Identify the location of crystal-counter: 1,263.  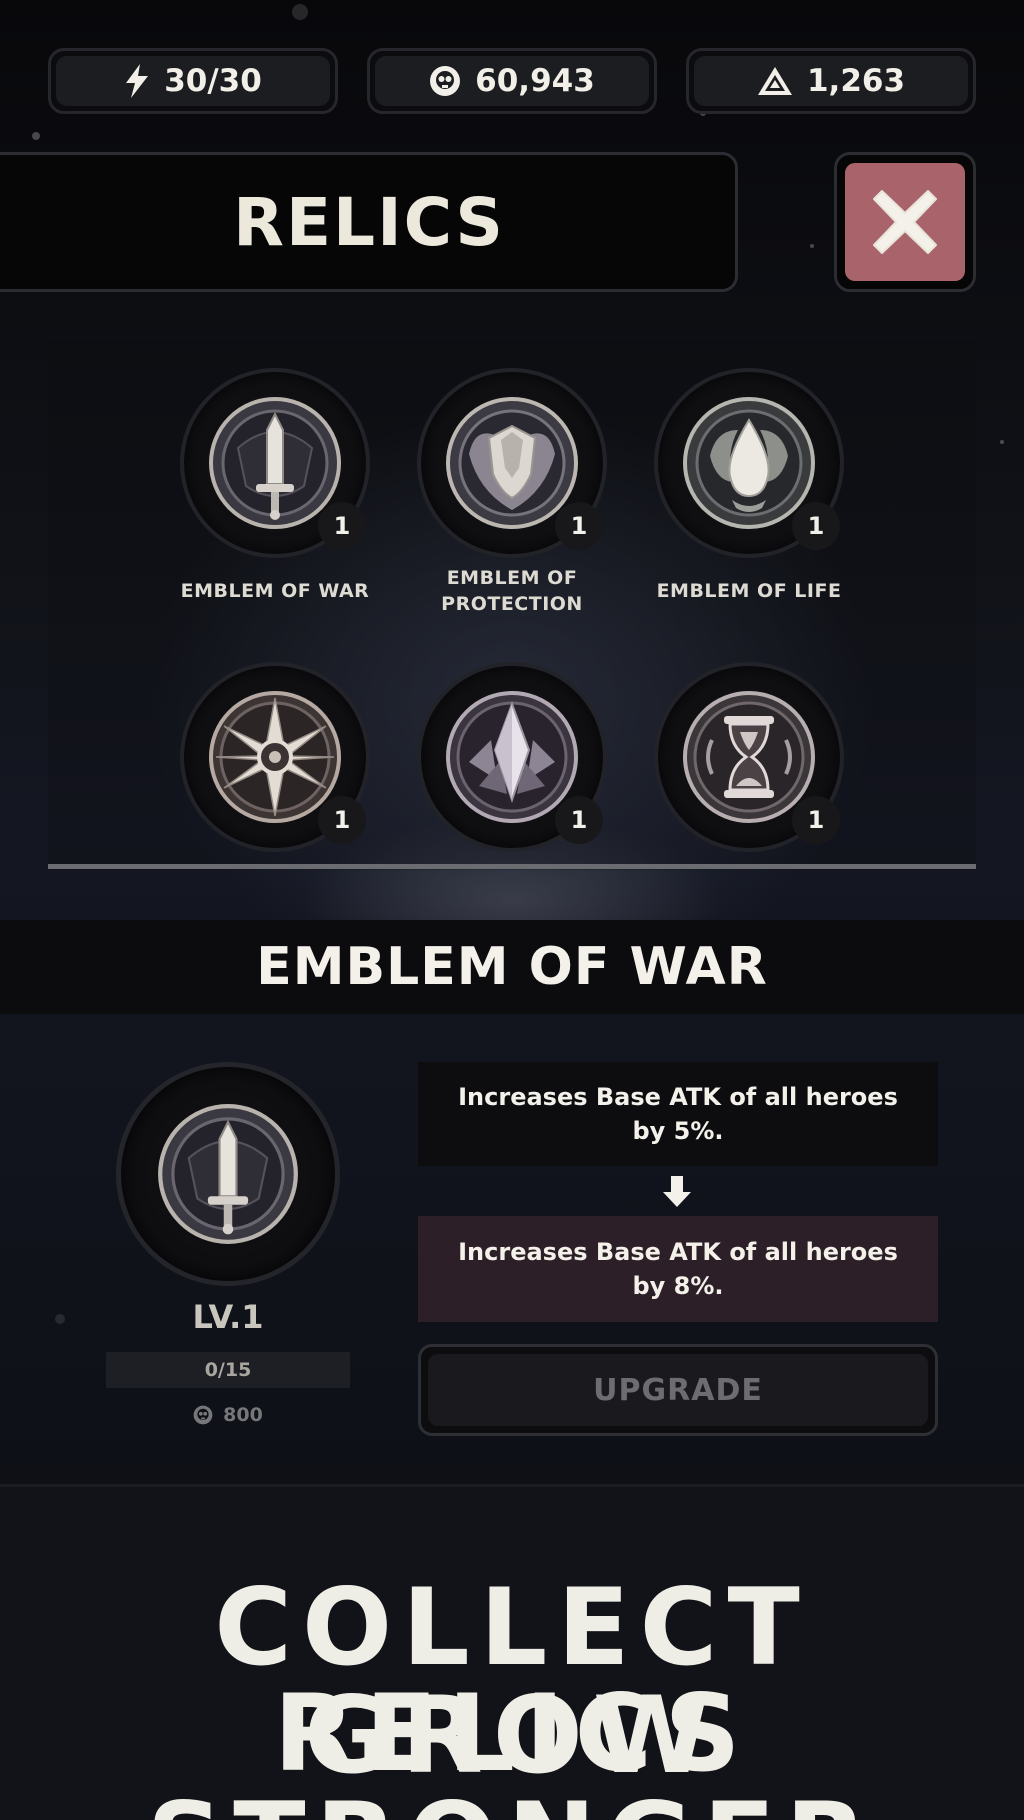
(831, 81).